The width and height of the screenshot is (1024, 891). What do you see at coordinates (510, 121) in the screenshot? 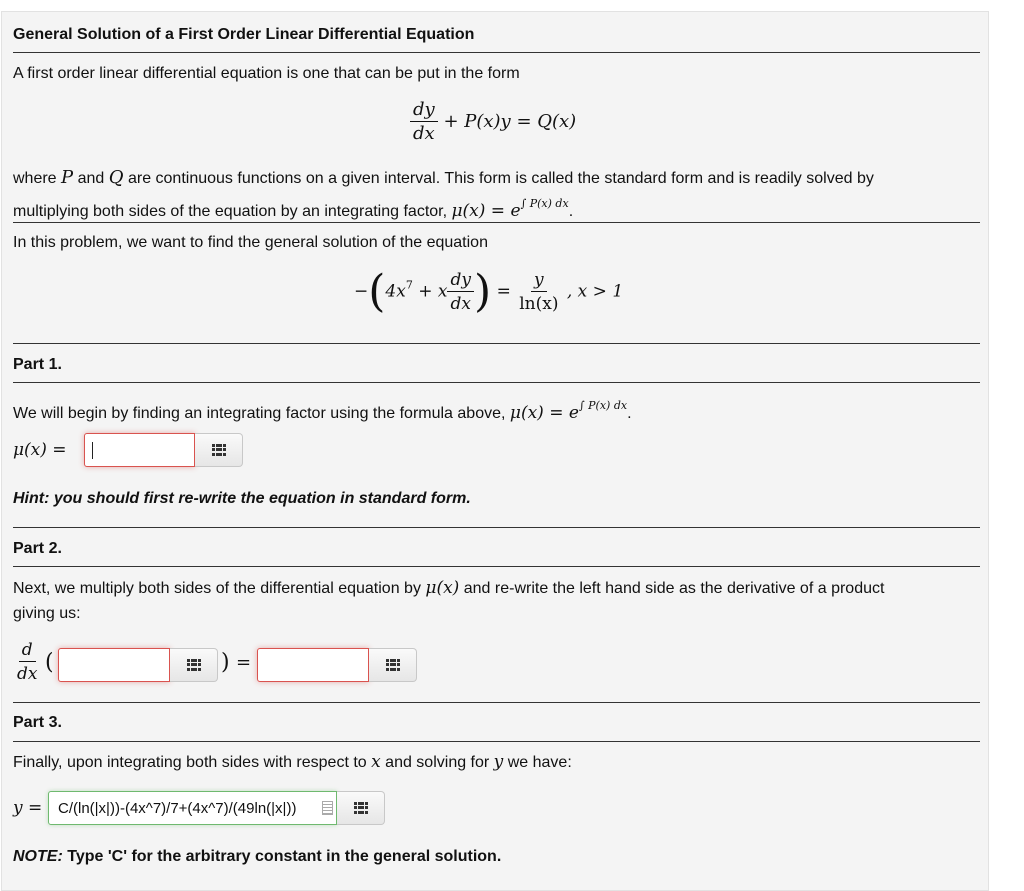
I see `equation-rest: + P(x)y = Q(x)` at bounding box center [510, 121].